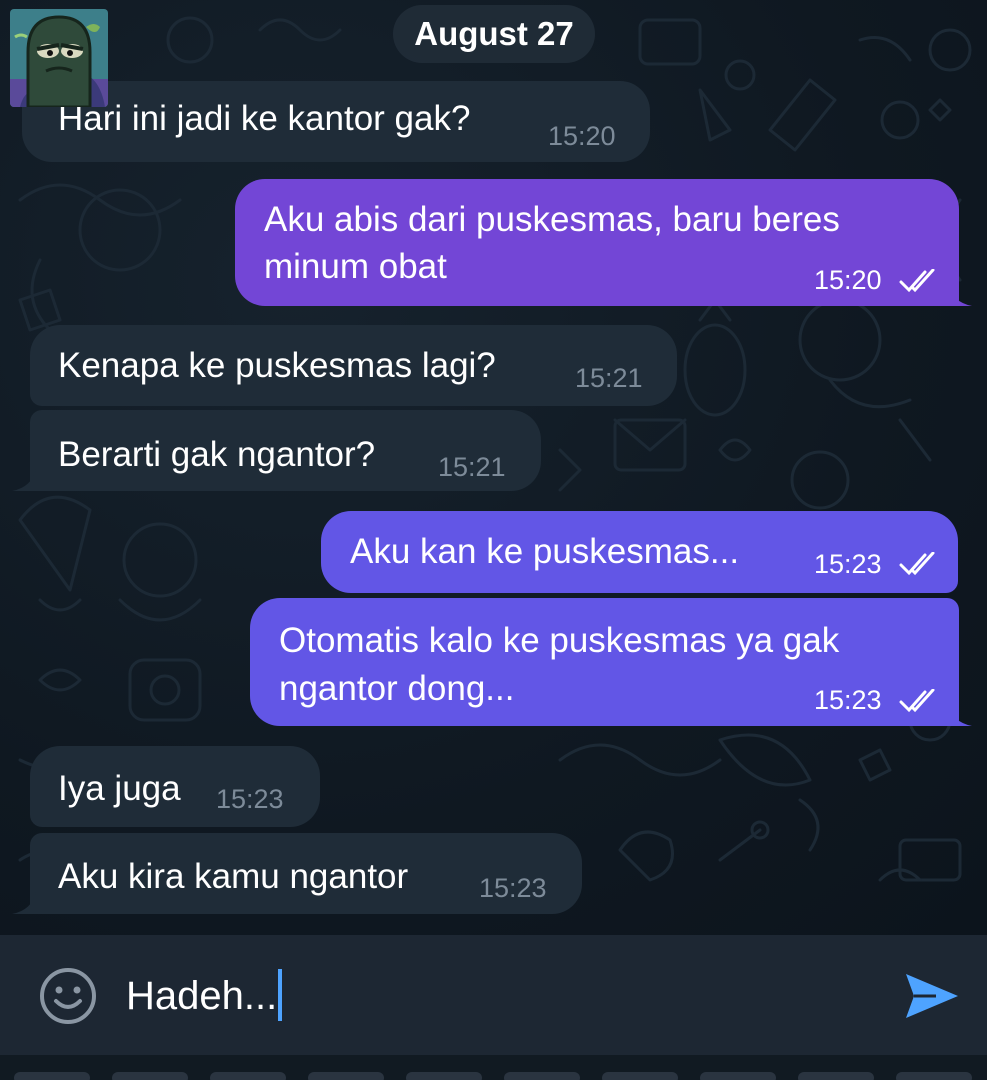 The image size is (987, 1080). What do you see at coordinates (559, 640) in the screenshot?
I see `message-text-line-1: Otomatis kalo ke puskesmas ya gak` at bounding box center [559, 640].